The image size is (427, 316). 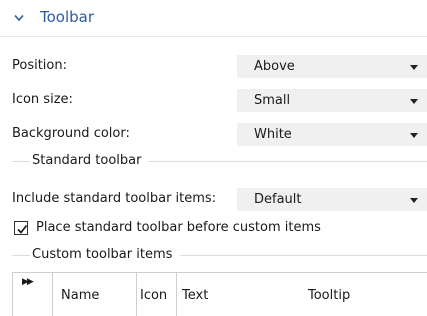 What do you see at coordinates (33, 294) in the screenshot?
I see `expand-all-header: ▶▶` at bounding box center [33, 294].